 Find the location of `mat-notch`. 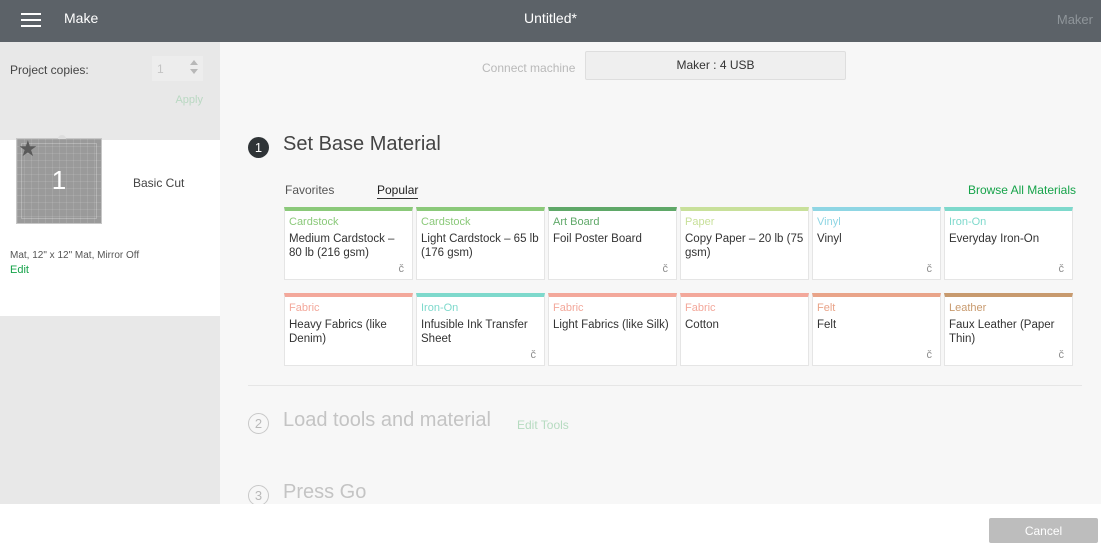

mat-notch is located at coordinates (62, 137).